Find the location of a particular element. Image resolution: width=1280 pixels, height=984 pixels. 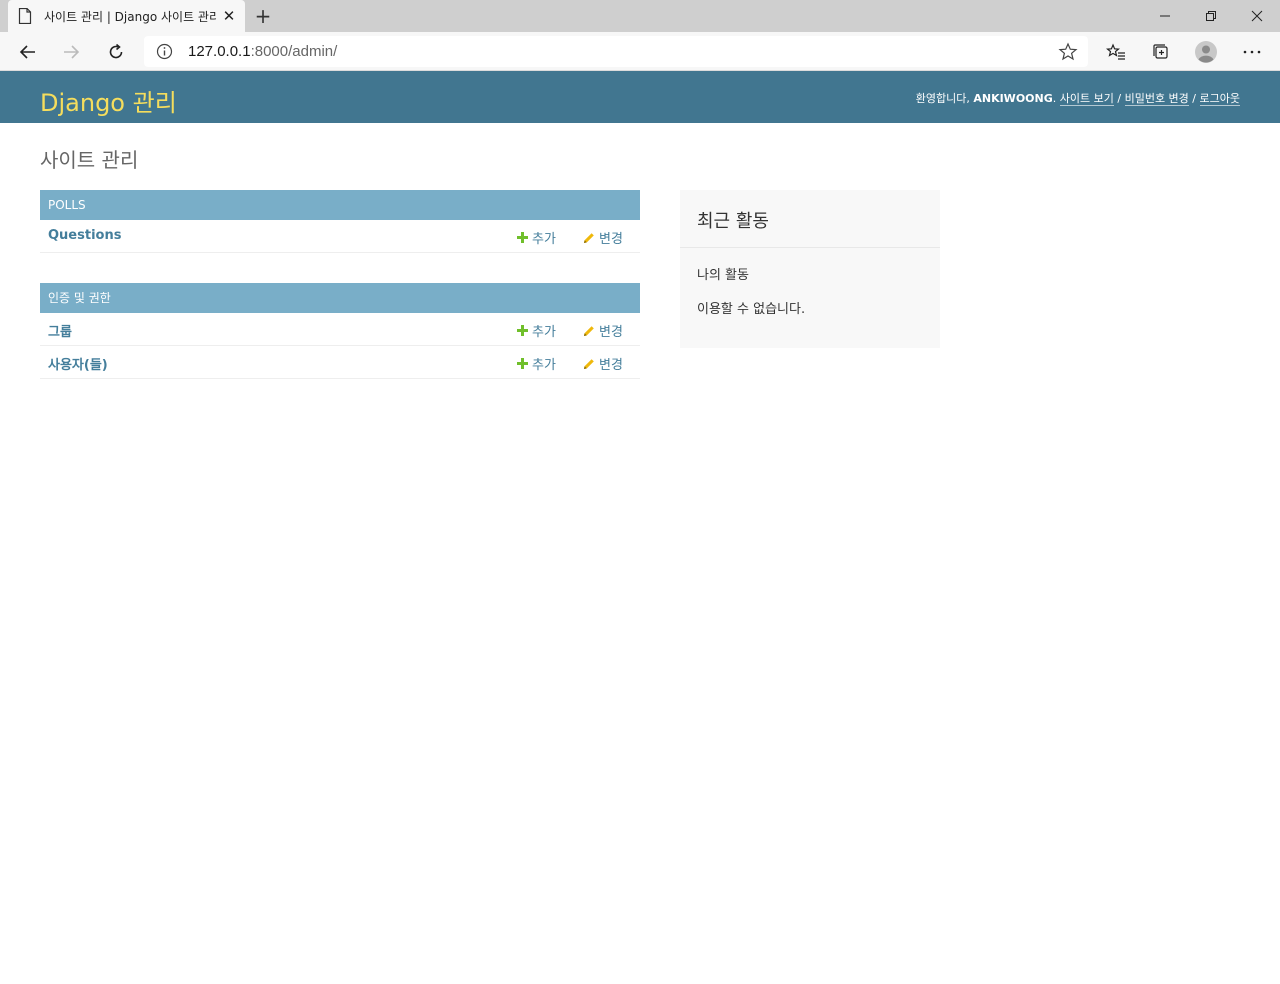

site-brand: Django 관리 is located at coordinates (108, 100).